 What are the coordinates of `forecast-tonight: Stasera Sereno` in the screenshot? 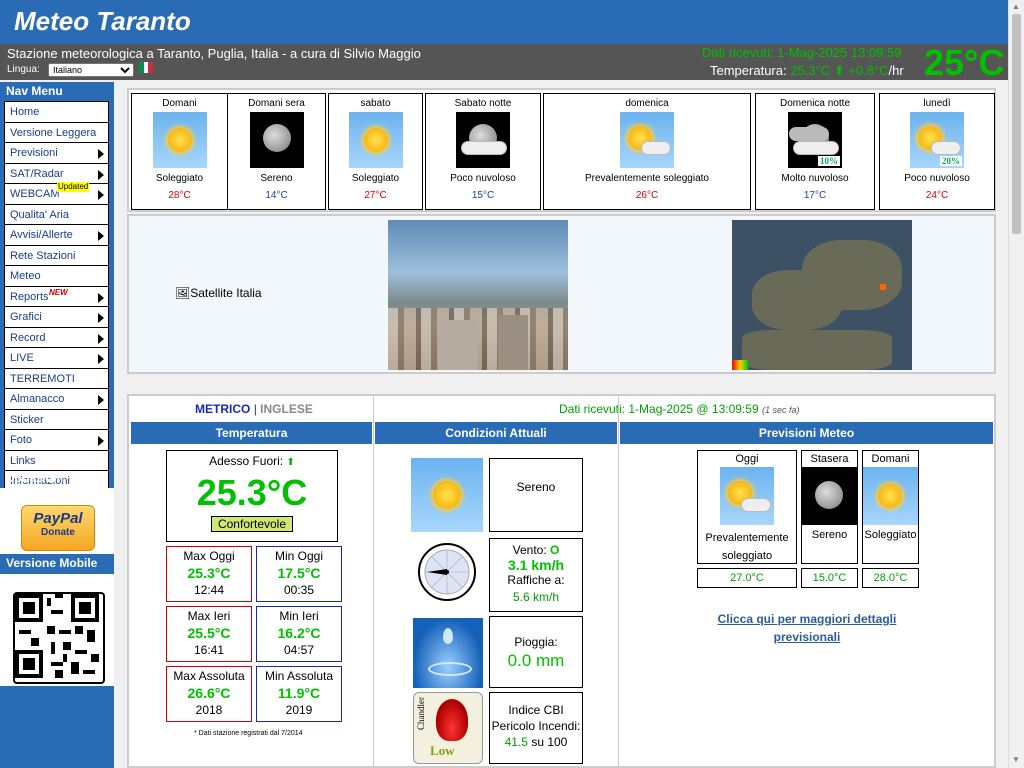 It's located at (829, 507).